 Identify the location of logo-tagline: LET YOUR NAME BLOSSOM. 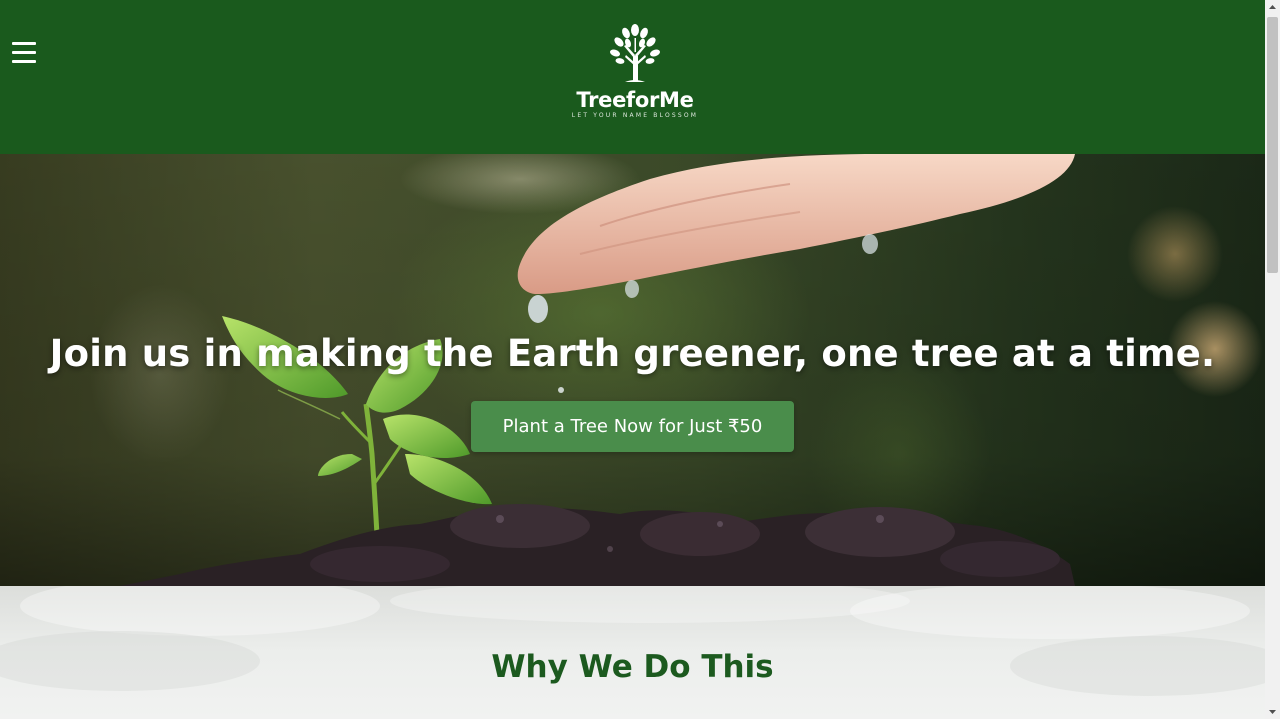
(635, 115).